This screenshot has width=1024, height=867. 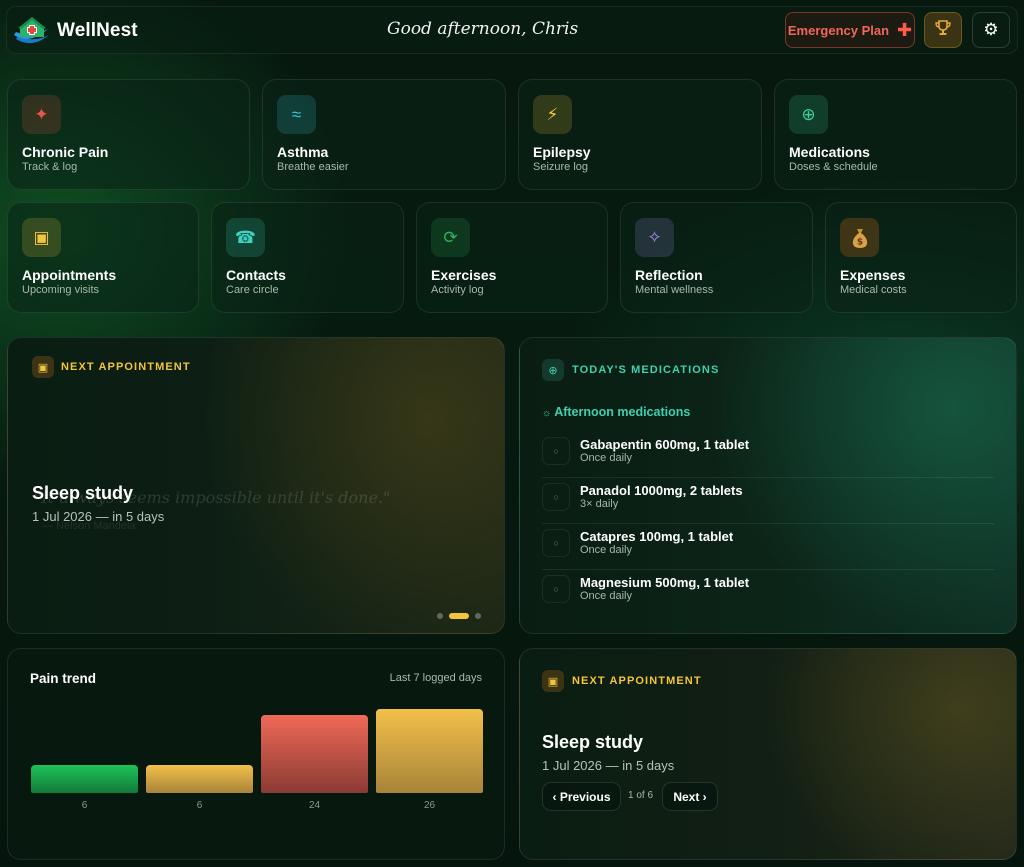 I want to click on carousel-dots, so click(x=459, y=616).